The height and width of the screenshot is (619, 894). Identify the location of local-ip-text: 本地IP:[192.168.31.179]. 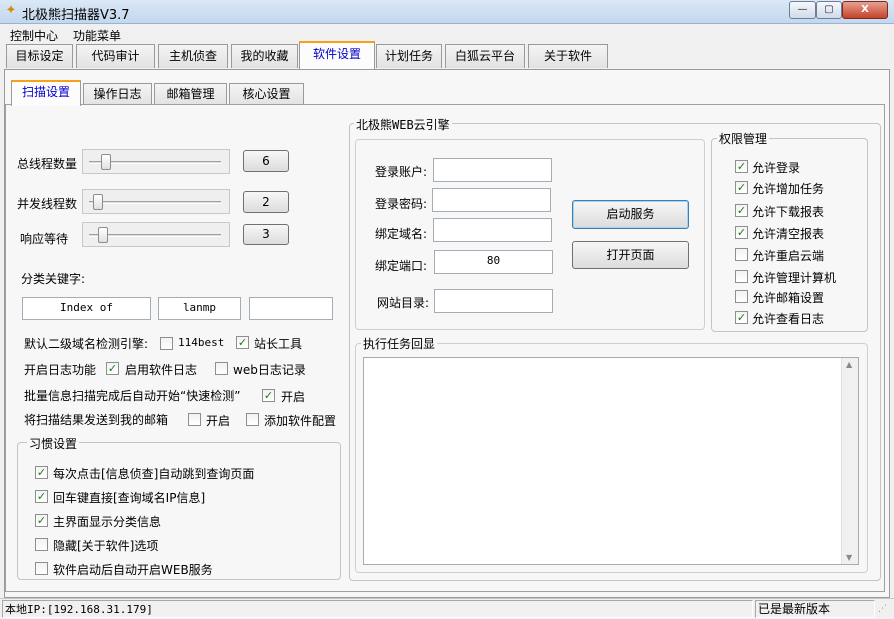
(79, 609).